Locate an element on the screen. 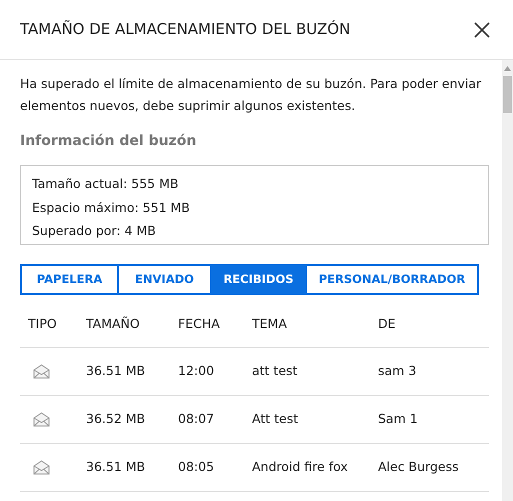 The image size is (513, 501). table-cell-text: att test is located at coordinates (275, 371).